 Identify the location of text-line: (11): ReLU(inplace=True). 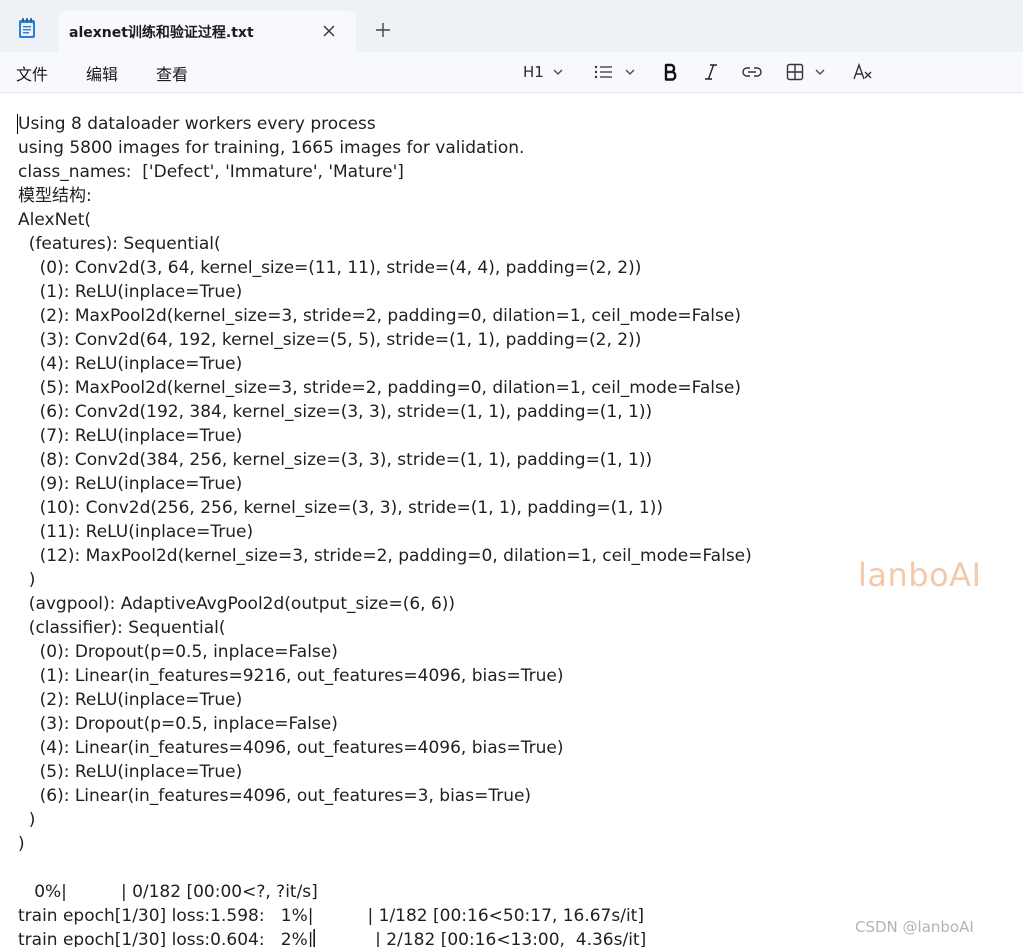
(136, 532).